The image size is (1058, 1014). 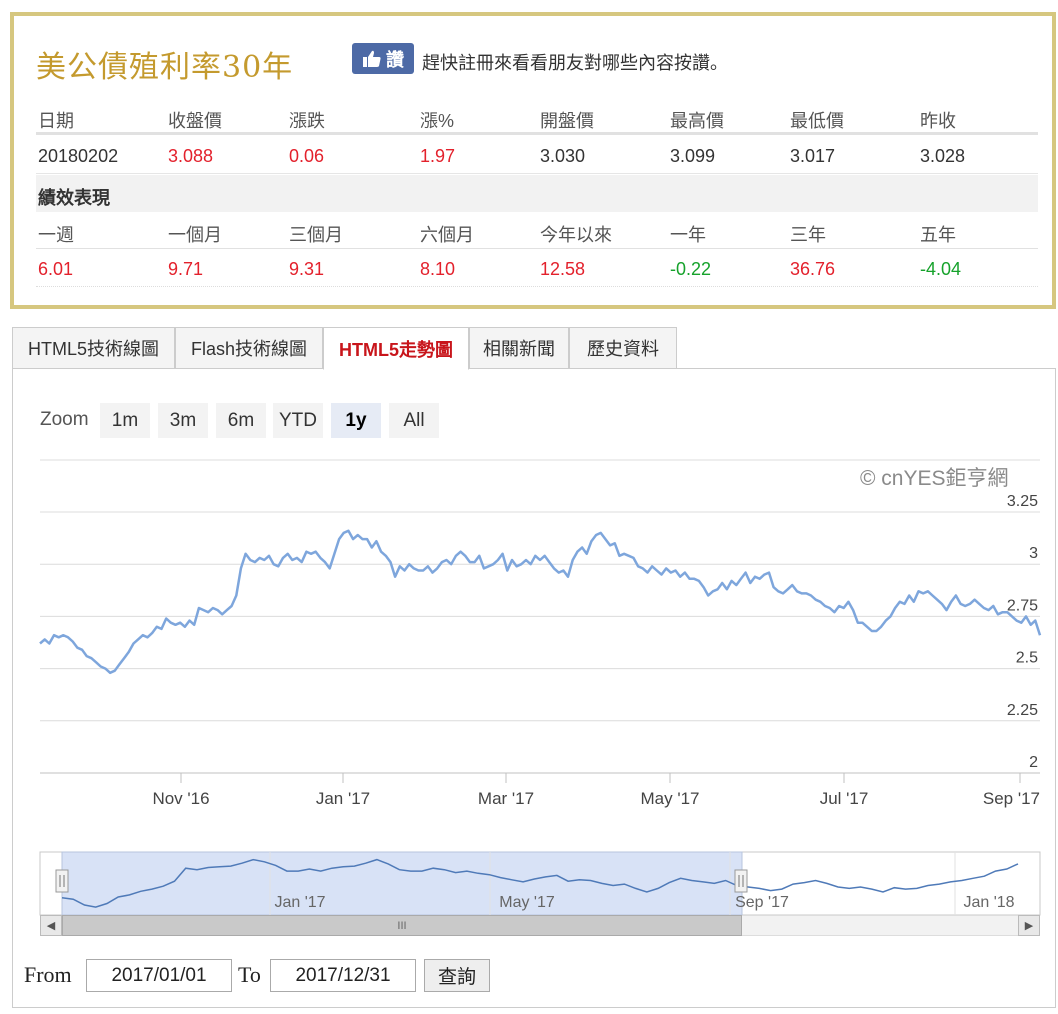 I want to click on from-label: From, so click(x=48, y=974).